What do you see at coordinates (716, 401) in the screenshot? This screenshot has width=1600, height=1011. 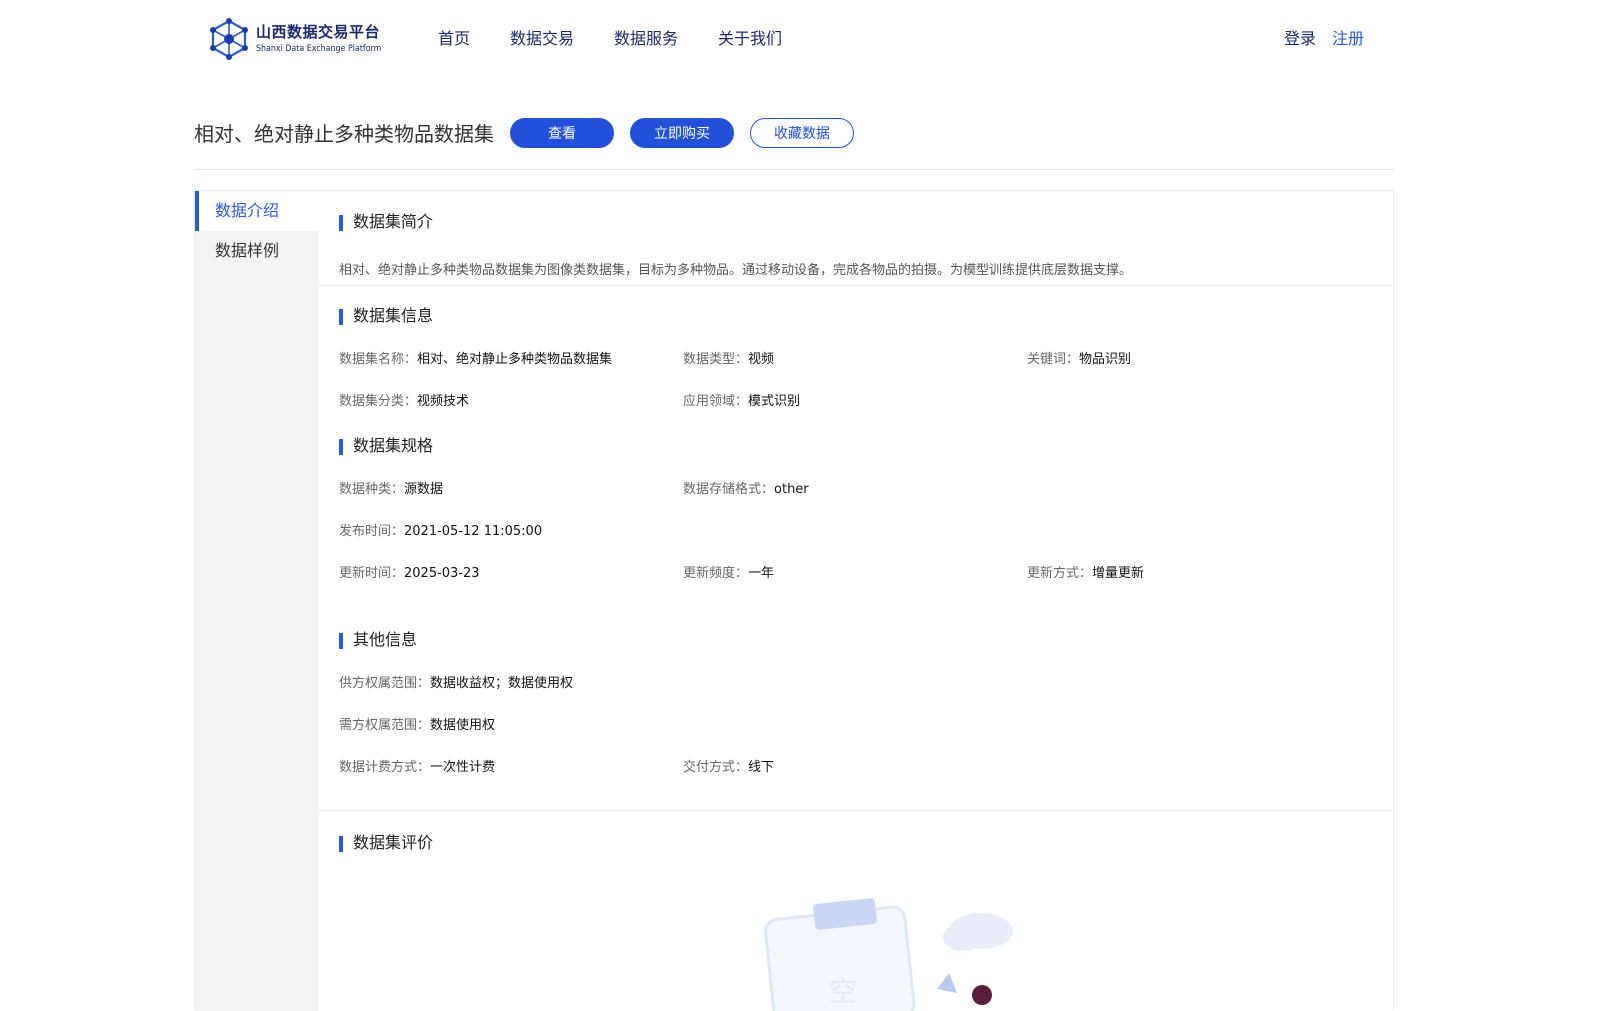 I see `field-label: 应用领域：` at bounding box center [716, 401].